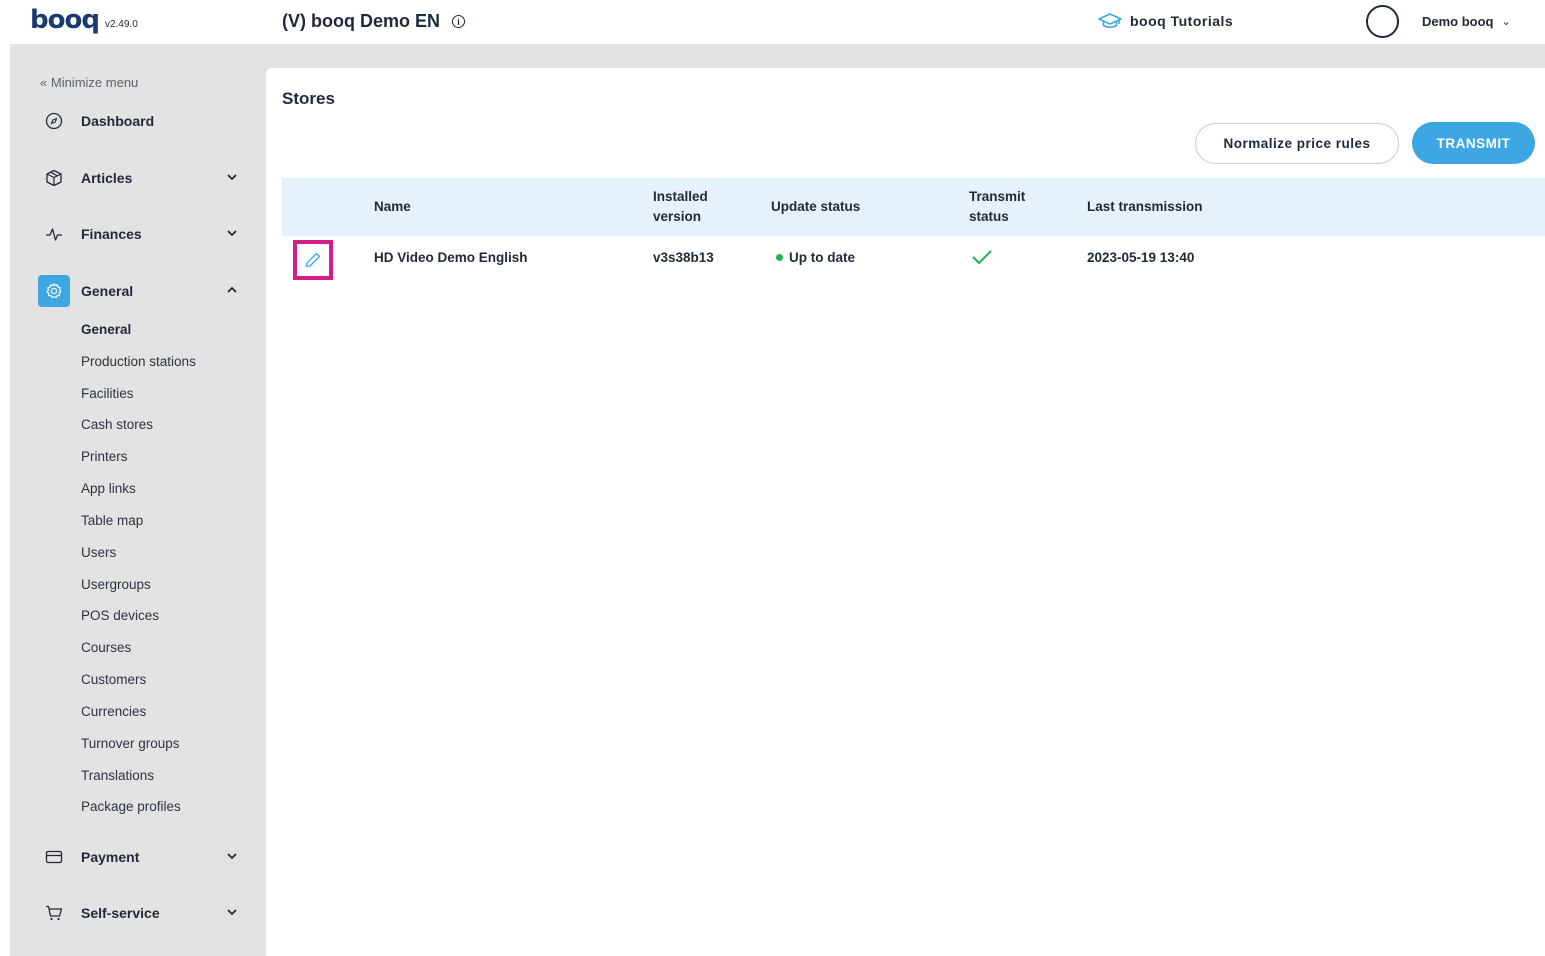 This screenshot has height=956, width=1545. What do you see at coordinates (822, 257) in the screenshot?
I see `update-status-label: Up to date` at bounding box center [822, 257].